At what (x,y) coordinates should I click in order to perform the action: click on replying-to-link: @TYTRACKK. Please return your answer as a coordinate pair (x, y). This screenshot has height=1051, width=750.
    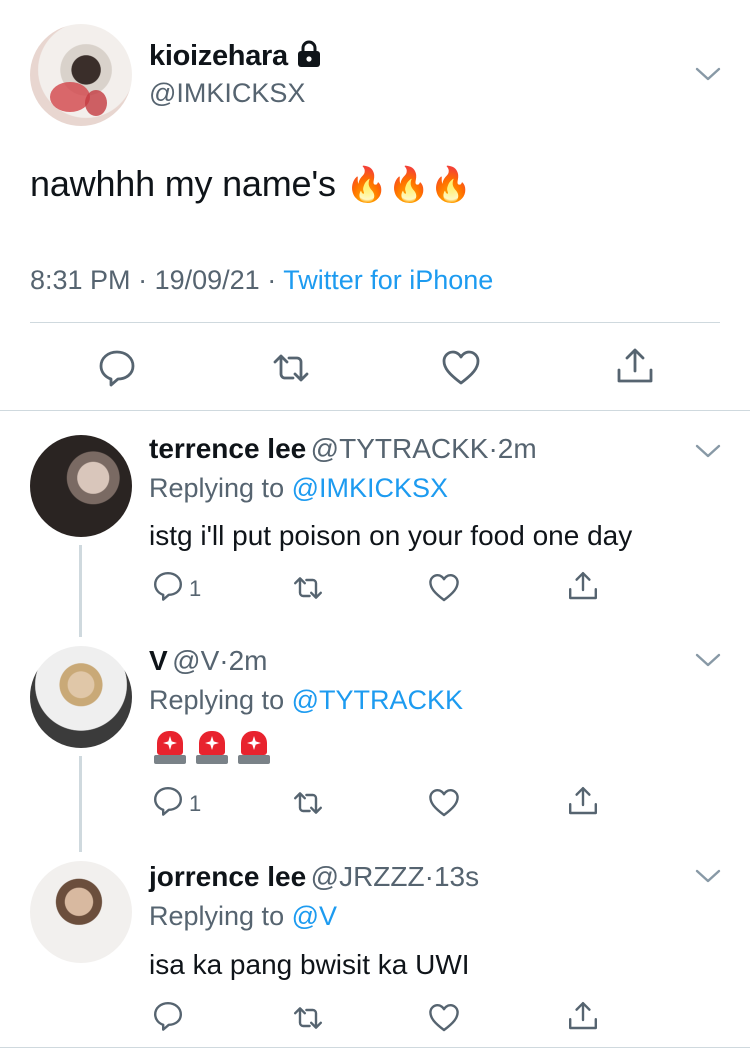
    Looking at the image, I should click on (377, 700).